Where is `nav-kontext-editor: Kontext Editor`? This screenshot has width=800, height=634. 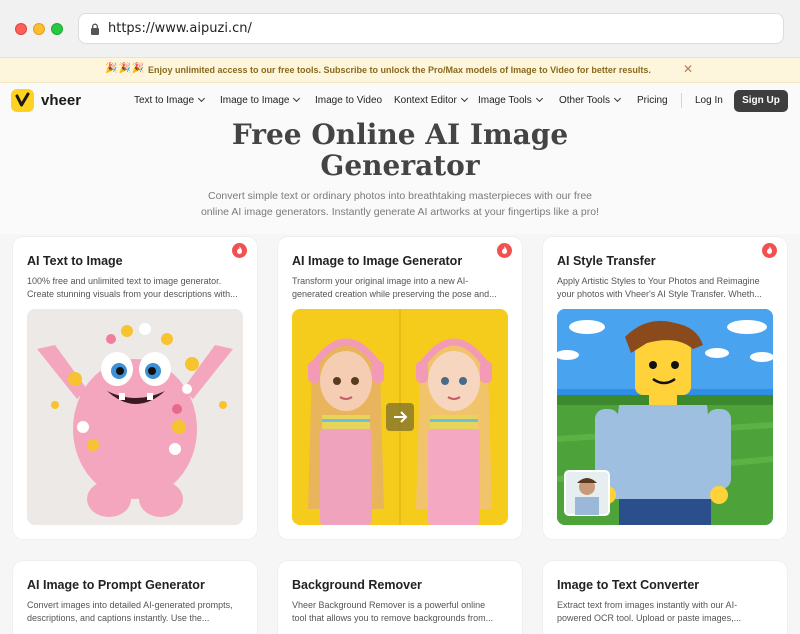
nav-kontext-editor: Kontext Editor is located at coordinates (431, 100).